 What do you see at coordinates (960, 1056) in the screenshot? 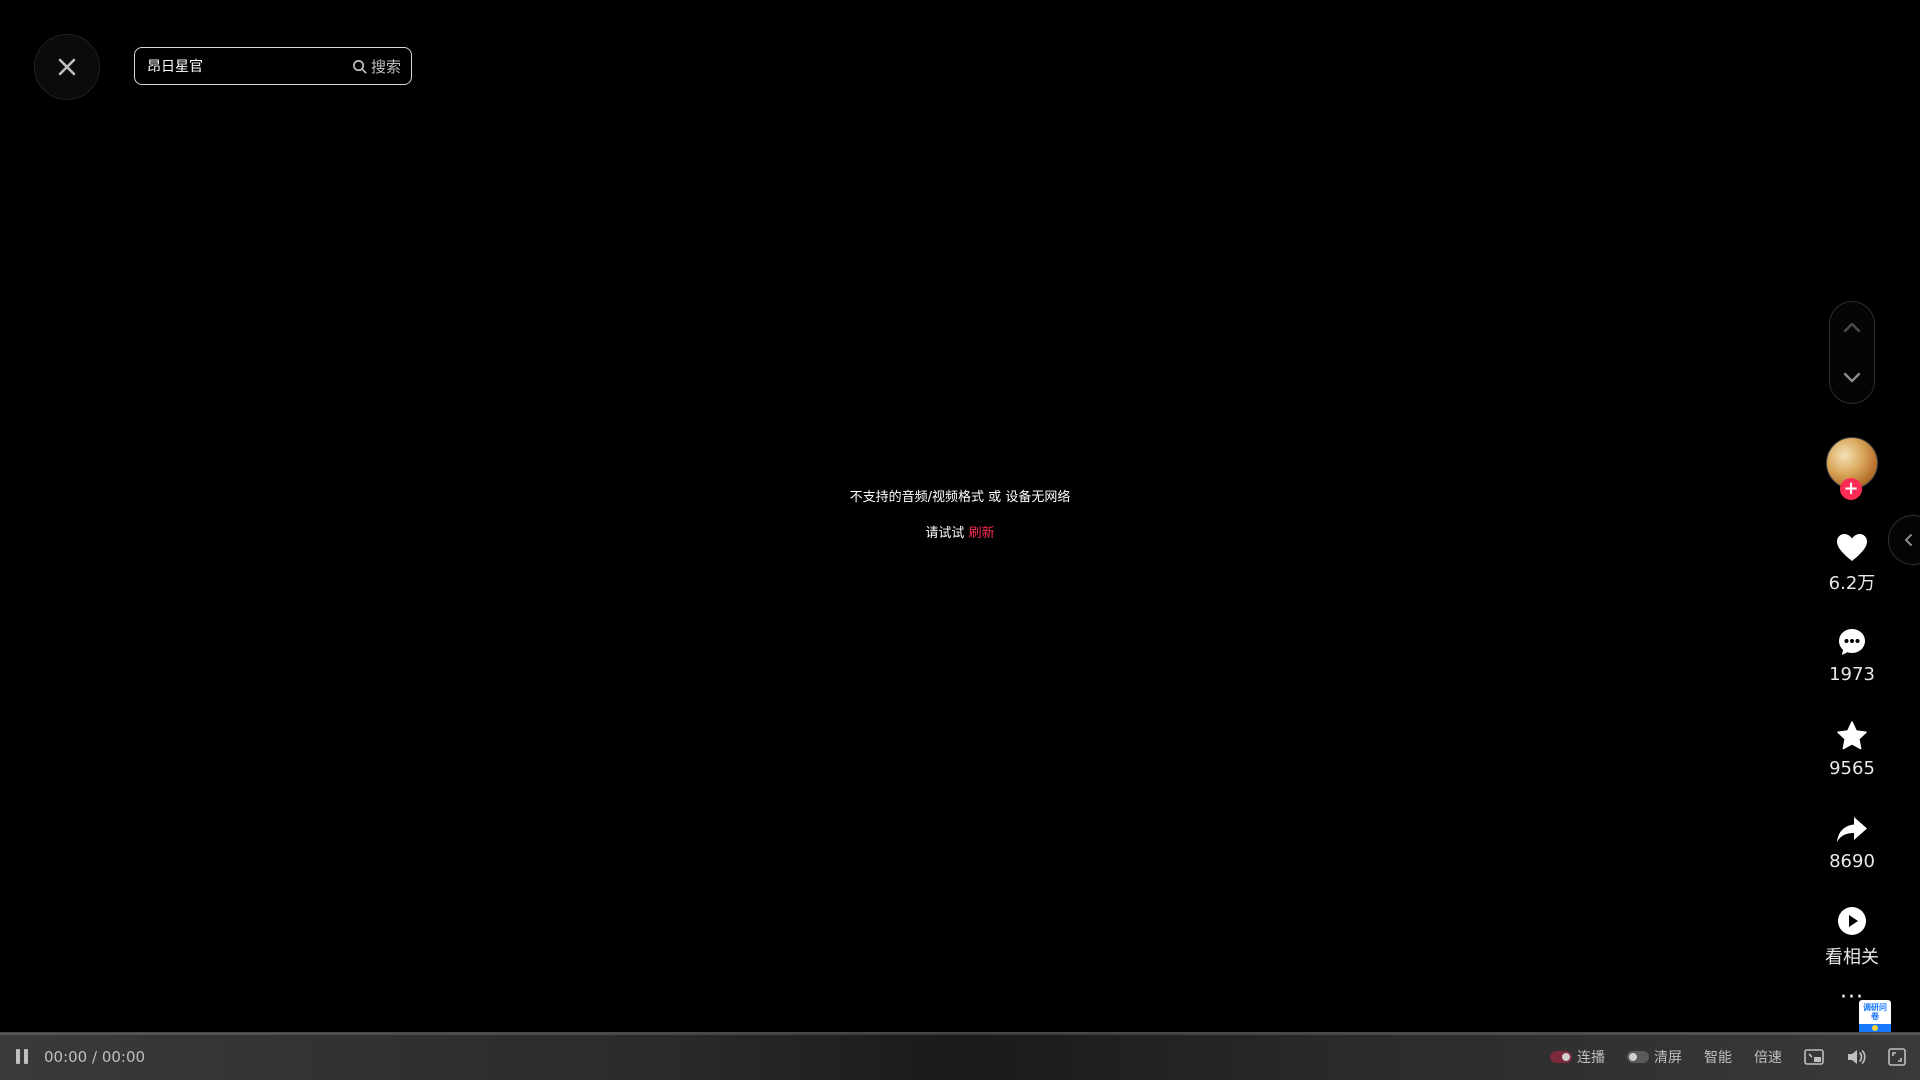
I see `player-control-bar: 00:00 / 00:00 连播 清屏 智能 倍速` at bounding box center [960, 1056].